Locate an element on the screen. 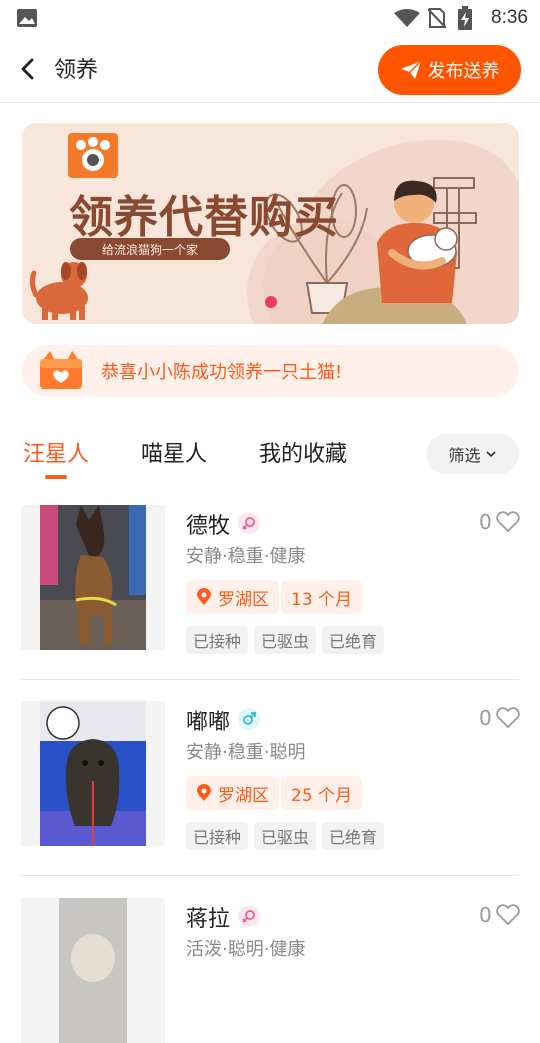  adoption-notice: 恭喜小小陈成功领养一只土猫! is located at coordinates (270, 371).